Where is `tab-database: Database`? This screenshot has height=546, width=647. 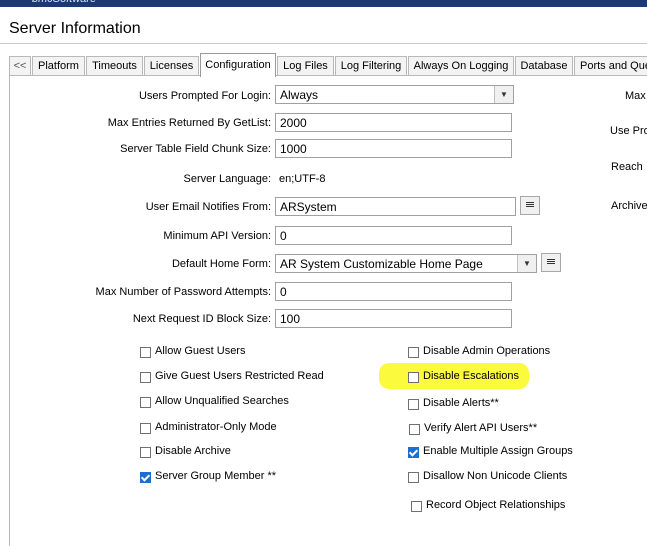 tab-database: Database is located at coordinates (544, 66).